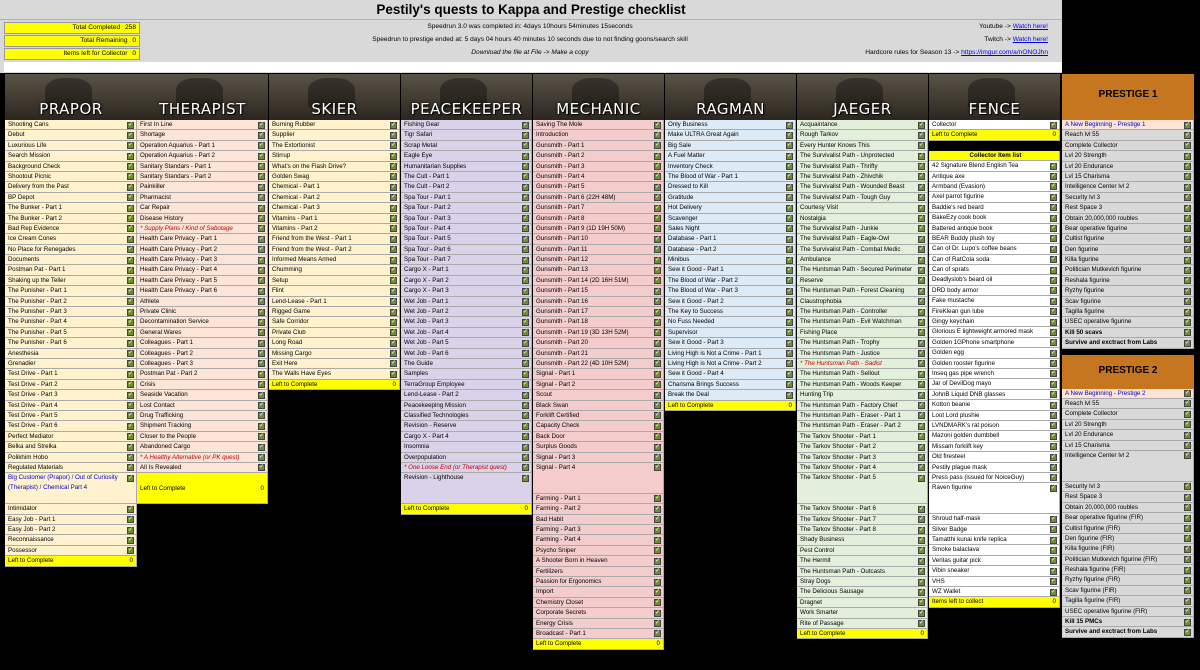 The height and width of the screenshot is (670, 1200). What do you see at coordinates (1128, 239) in the screenshot?
I see `prestige-row: Cultist figurine ✓` at bounding box center [1128, 239].